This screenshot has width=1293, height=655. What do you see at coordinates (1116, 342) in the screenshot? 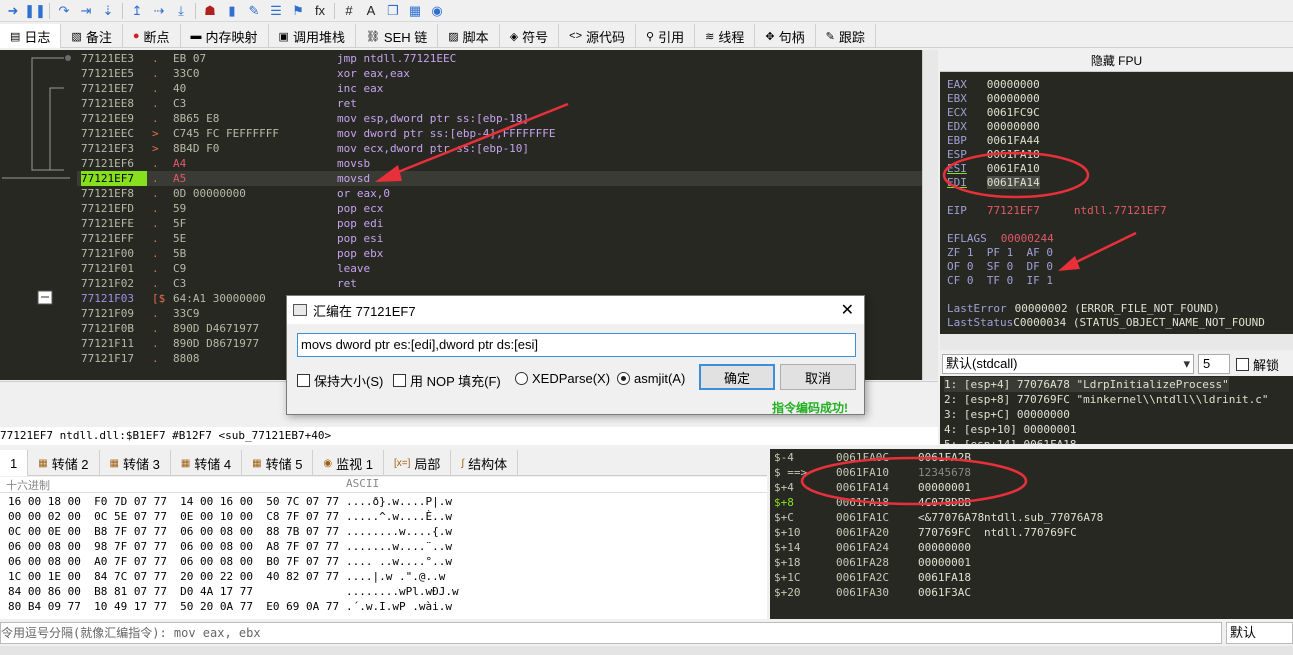
I see `registers-scrollbar` at bounding box center [1116, 342].